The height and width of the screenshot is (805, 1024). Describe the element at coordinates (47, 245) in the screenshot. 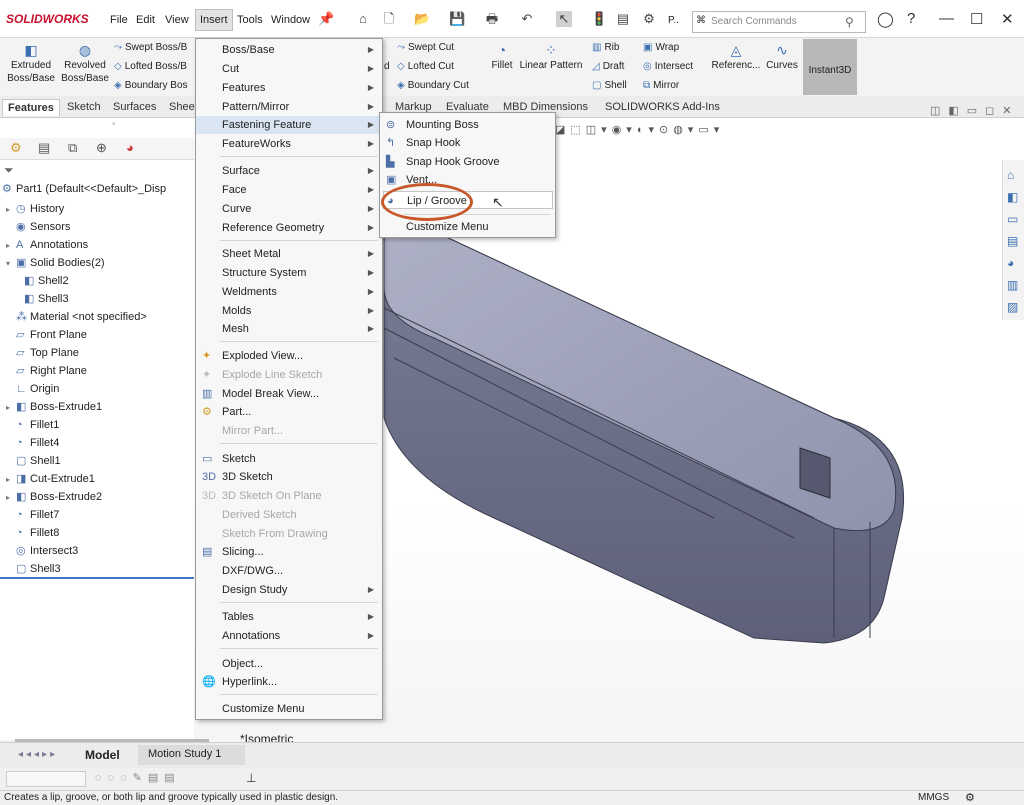

I see `tree-item-annotations: ▸ A Annotations` at that location.